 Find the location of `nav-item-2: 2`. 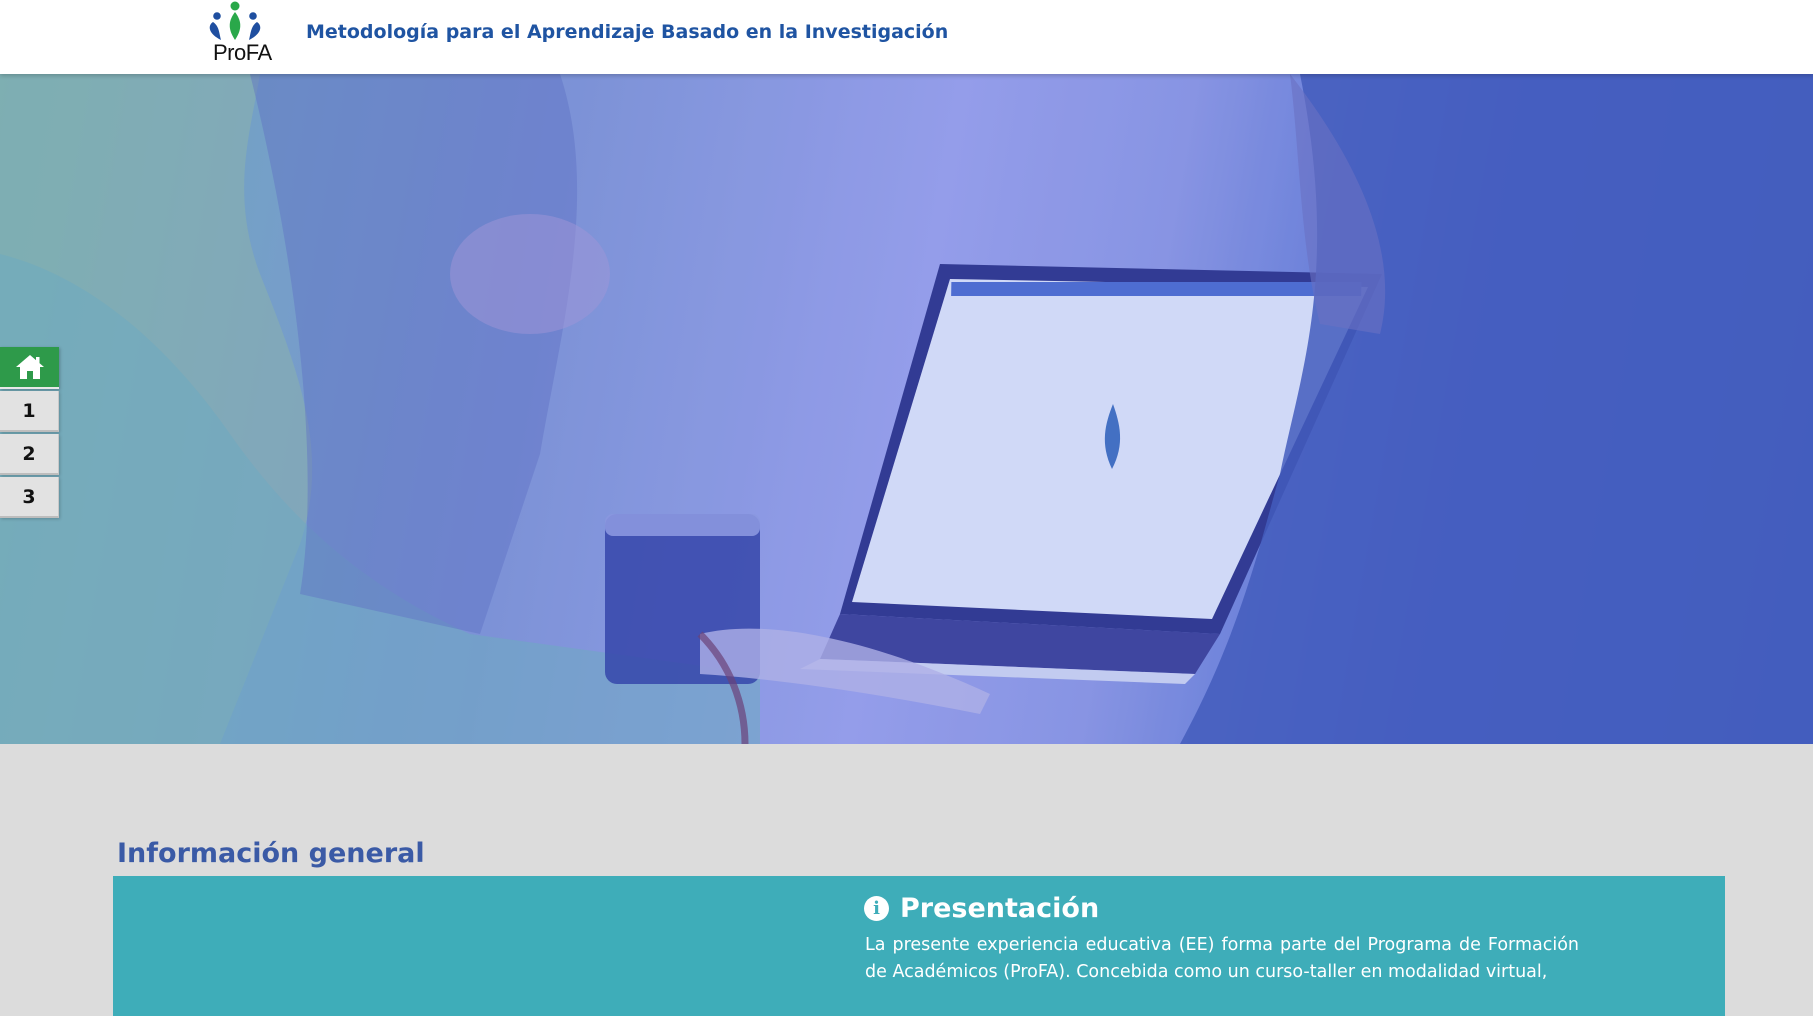

nav-item-2: 2 is located at coordinates (29, 454).